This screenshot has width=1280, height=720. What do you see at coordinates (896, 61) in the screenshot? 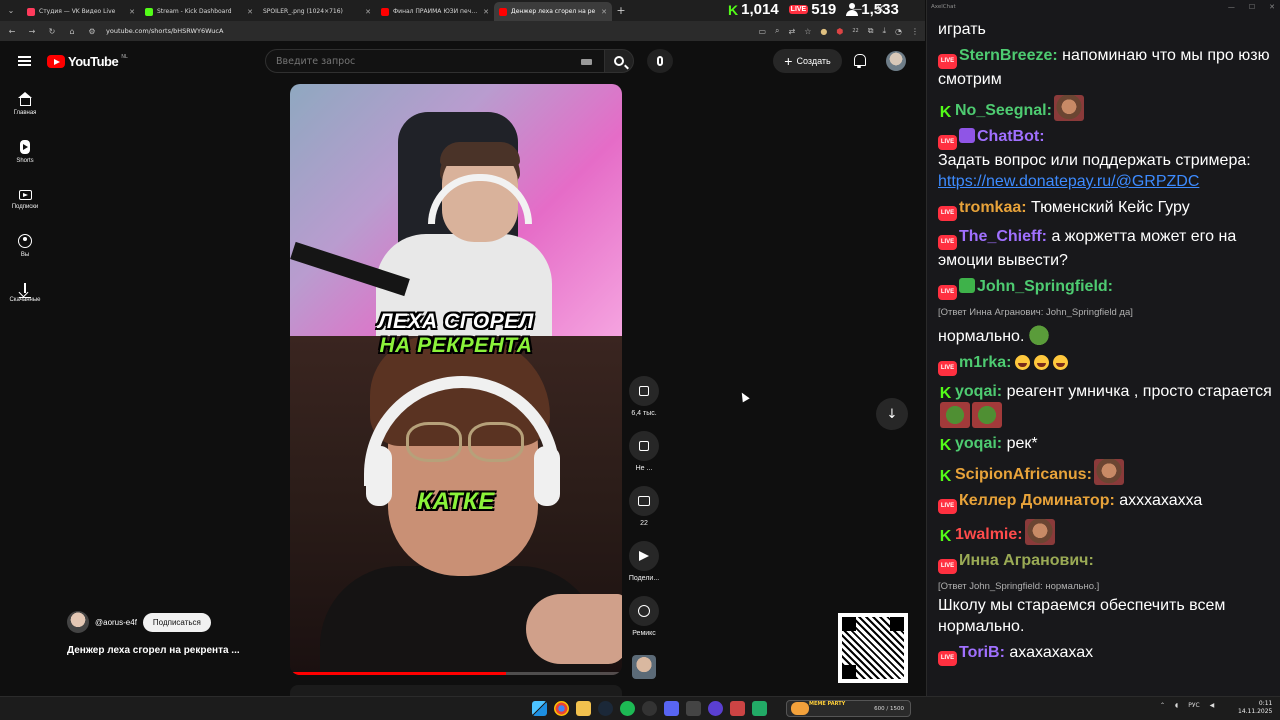
I see `account-avatar` at bounding box center [896, 61].